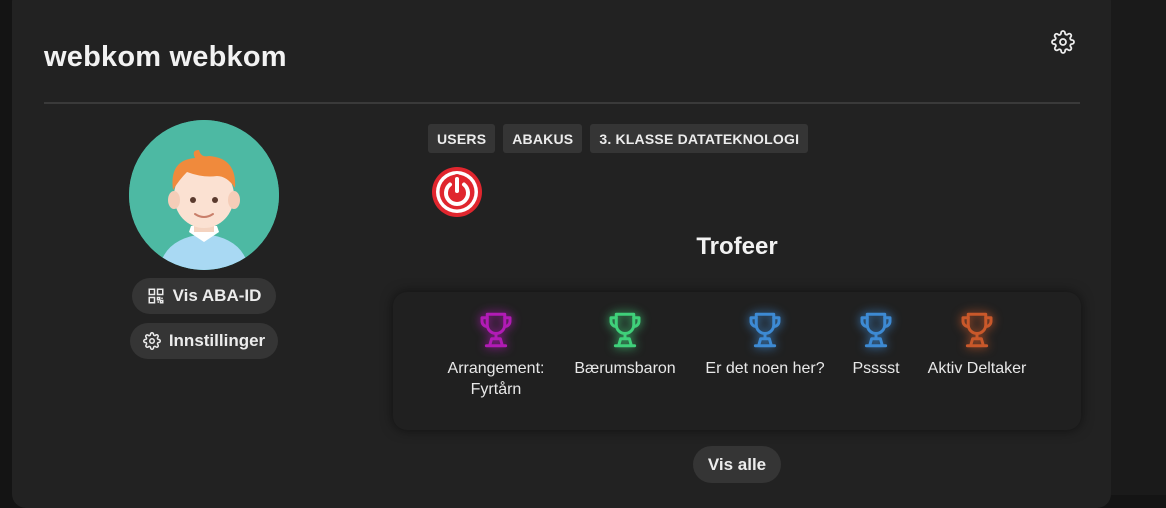 The image size is (1166, 508). What do you see at coordinates (156, 296) in the screenshot?
I see `qr-code-icon` at bounding box center [156, 296].